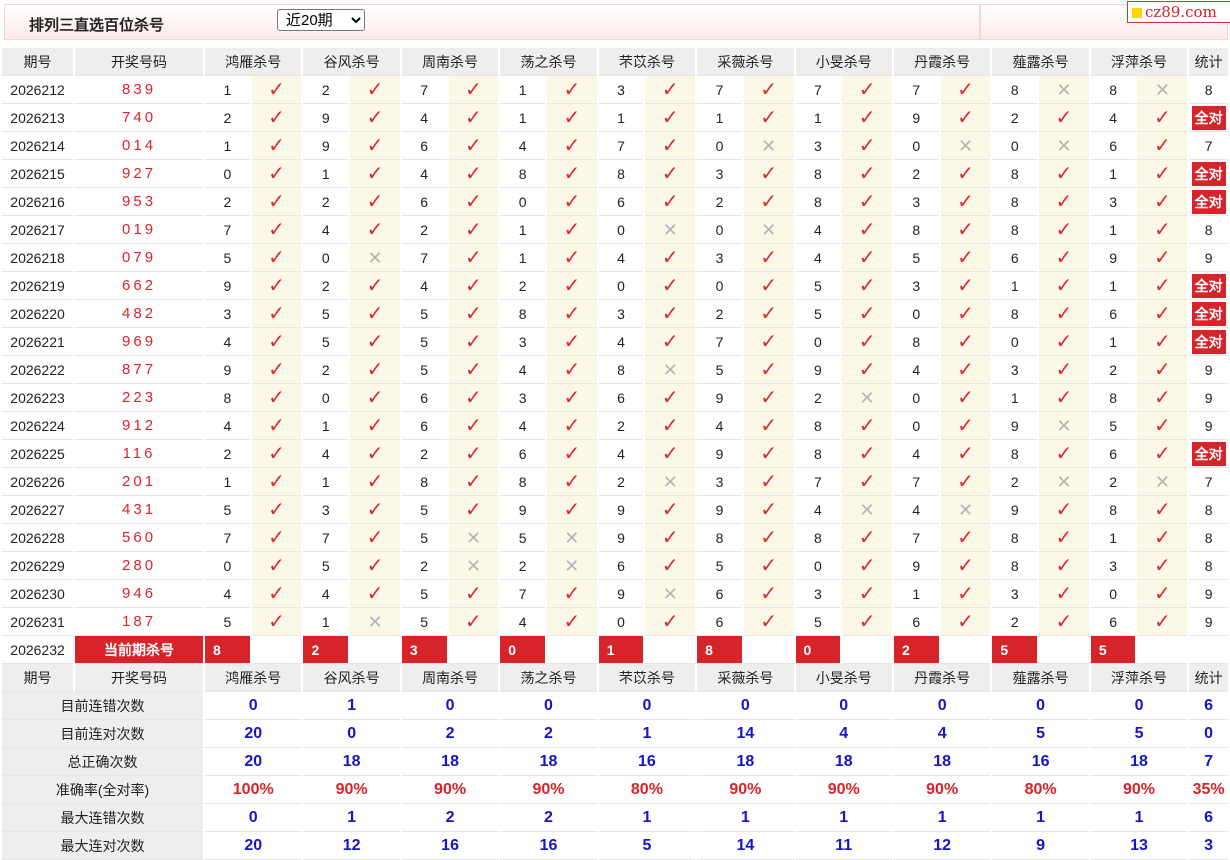  What do you see at coordinates (1208, 594) in the screenshot?
I see `stat-cell: 9` at bounding box center [1208, 594].